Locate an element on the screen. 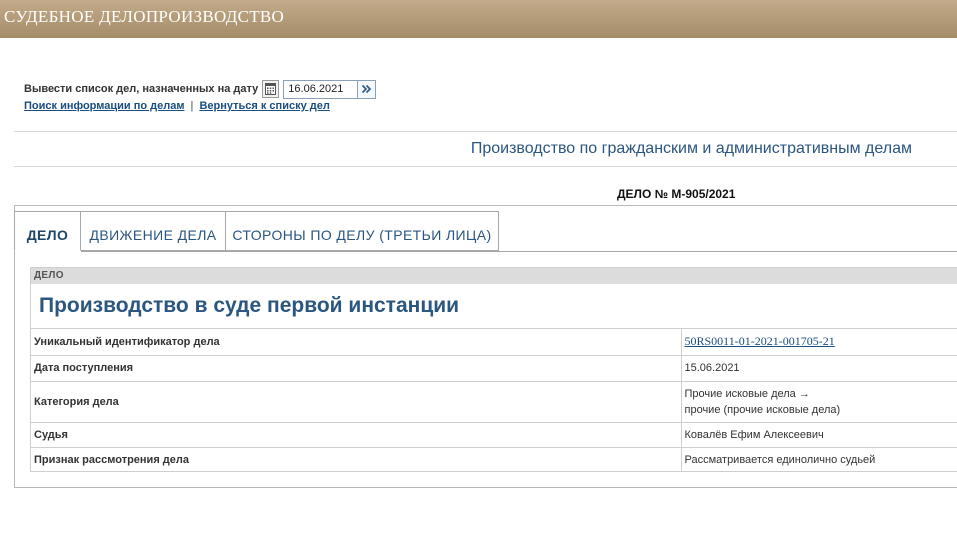 The width and height of the screenshot is (957, 541). row-value: 50RS0011-01-2021-001705-21 is located at coordinates (819, 342).